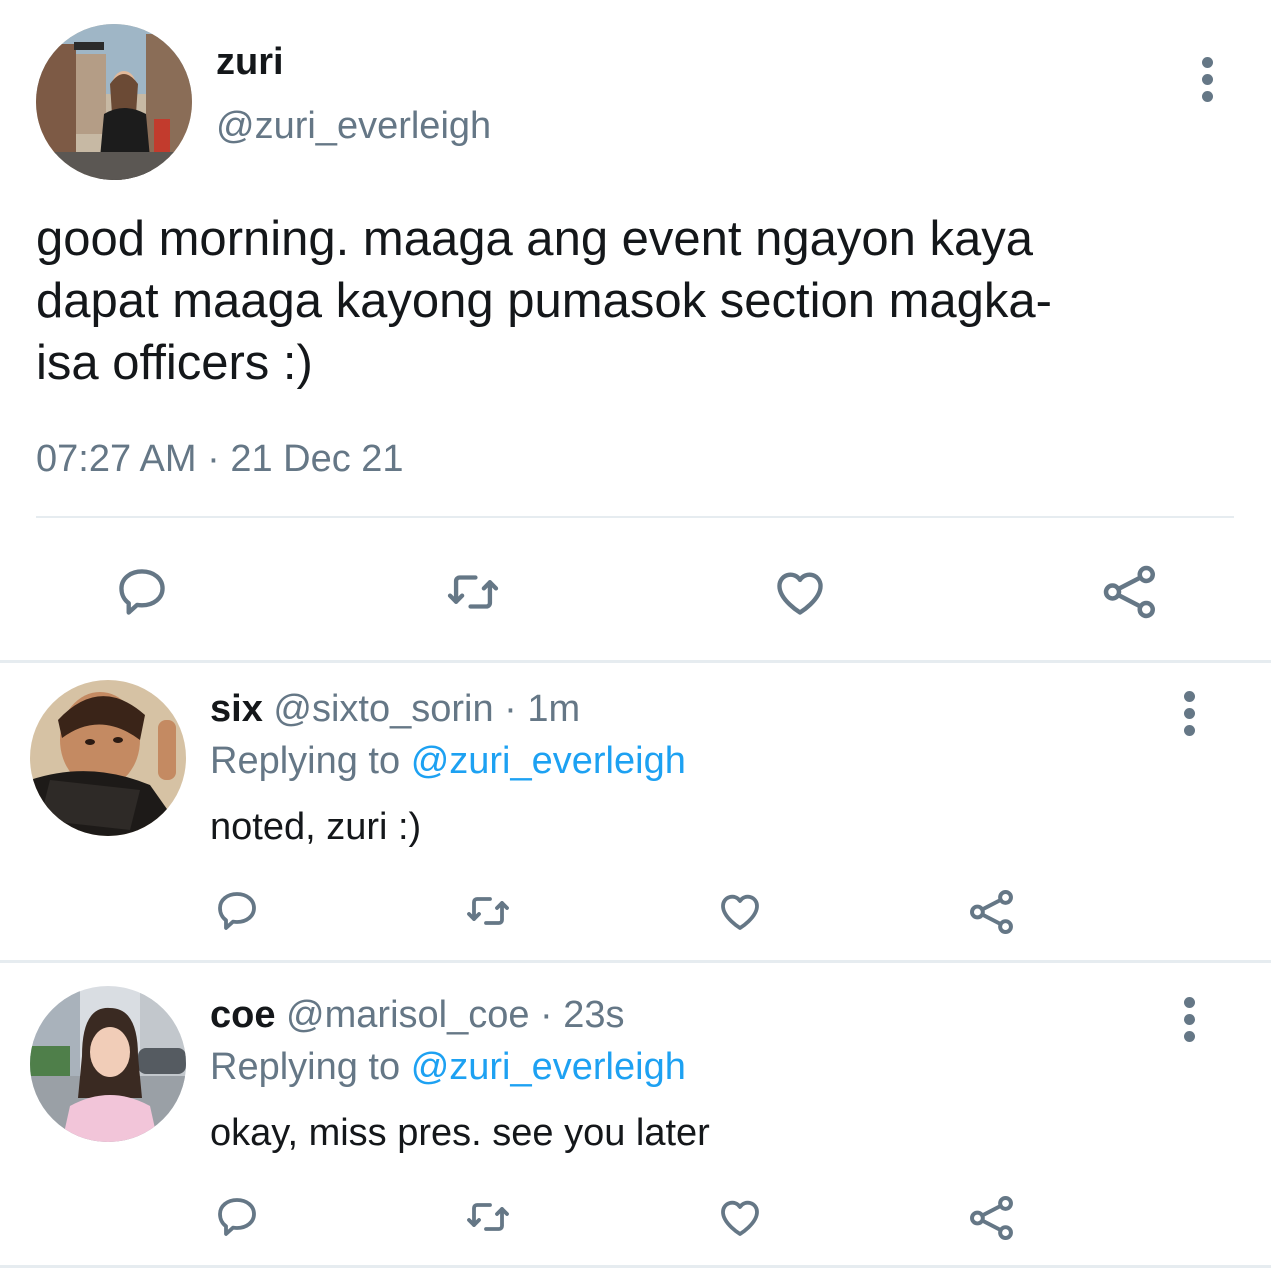  I want to click on reply-header: six @sixto_sorin · 1m, so click(395, 709).